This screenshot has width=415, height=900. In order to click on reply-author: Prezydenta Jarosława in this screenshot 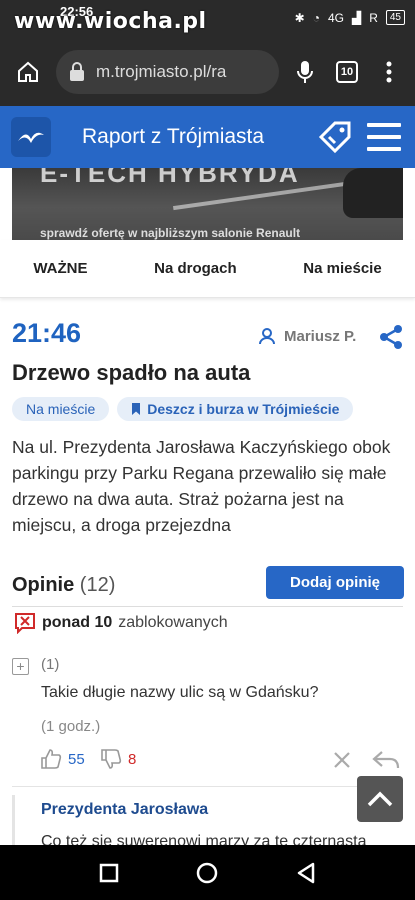, I will do `click(222, 810)`.